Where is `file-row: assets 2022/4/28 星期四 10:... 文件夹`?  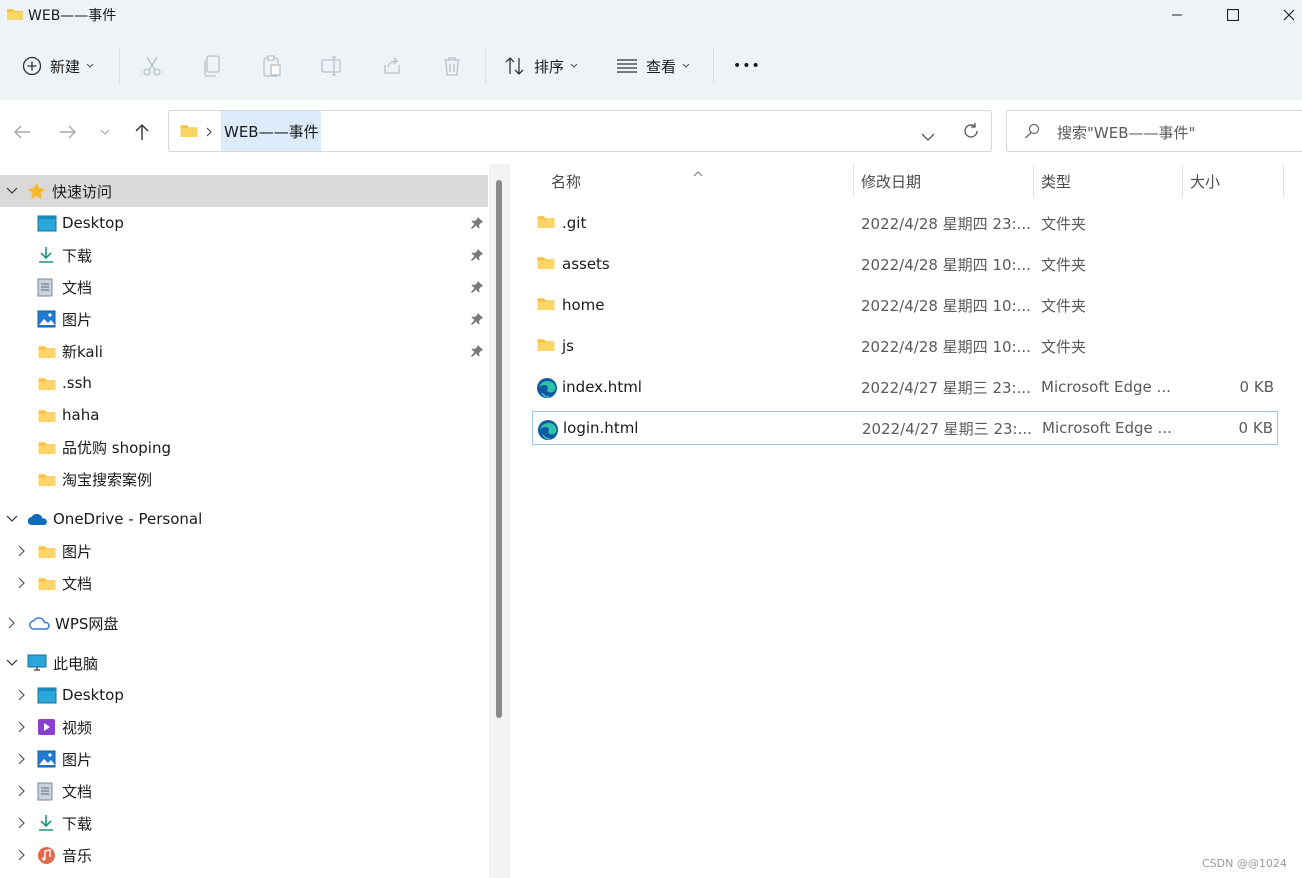
file-row: assets 2022/4/28 星期四 10:... 文件夹 is located at coordinates (905, 264).